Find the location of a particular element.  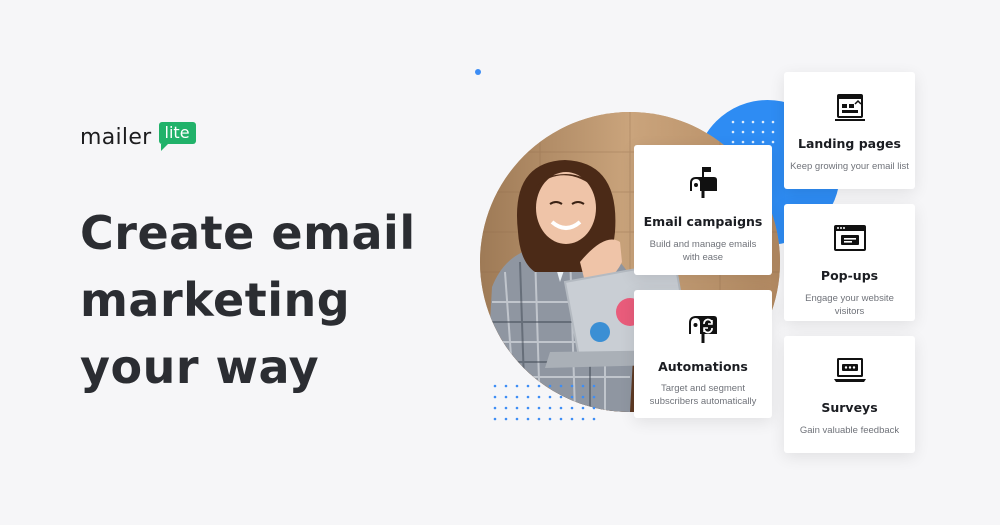

landing-page-icon is located at coordinates (849, 107).